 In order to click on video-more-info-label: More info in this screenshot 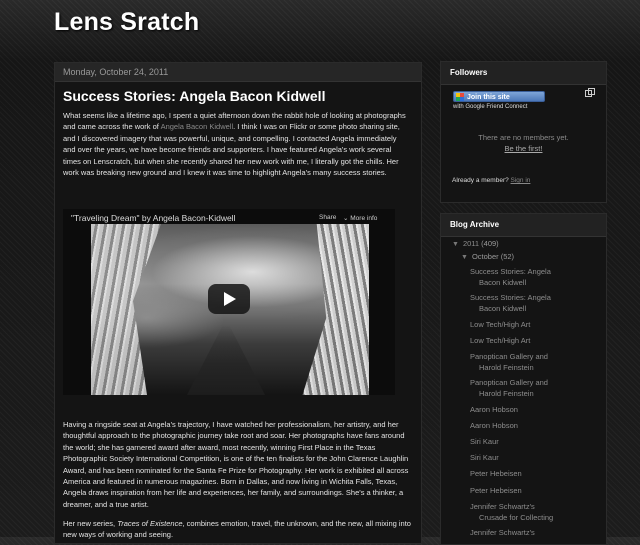, I will do `click(364, 218)`.